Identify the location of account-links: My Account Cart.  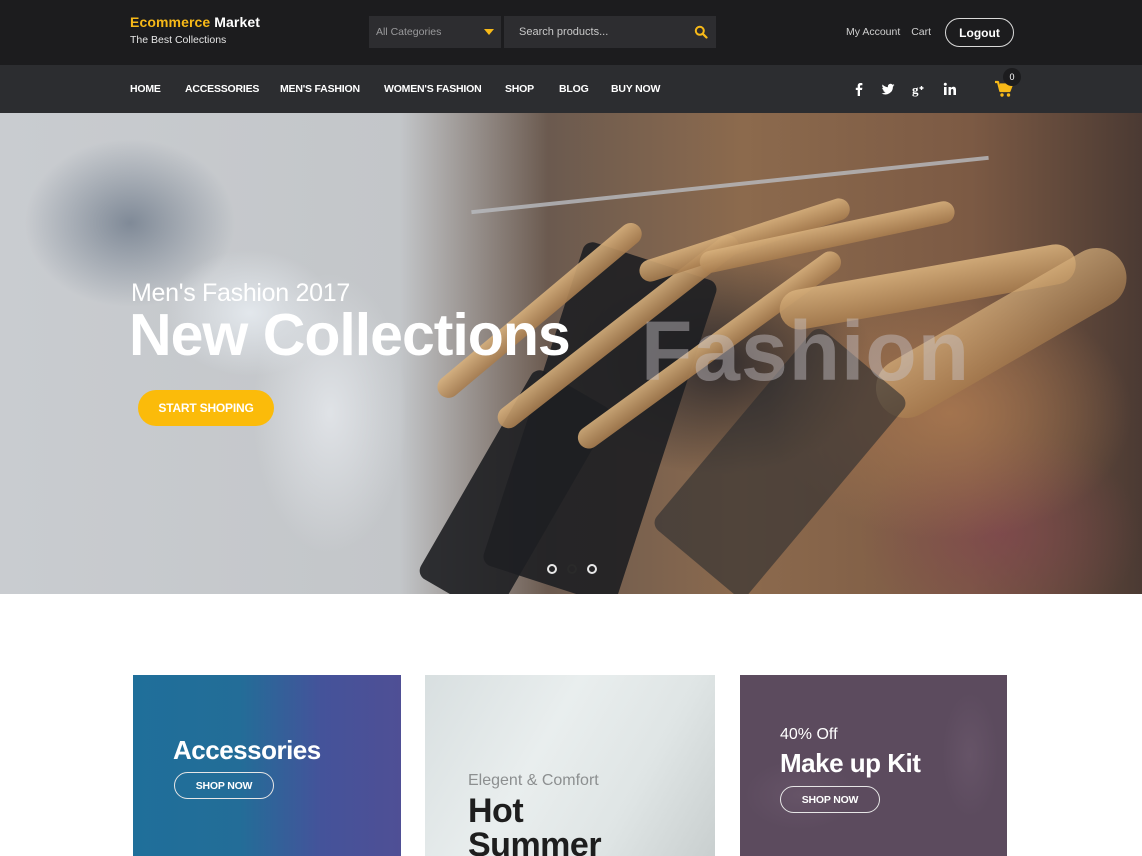
(892, 32).